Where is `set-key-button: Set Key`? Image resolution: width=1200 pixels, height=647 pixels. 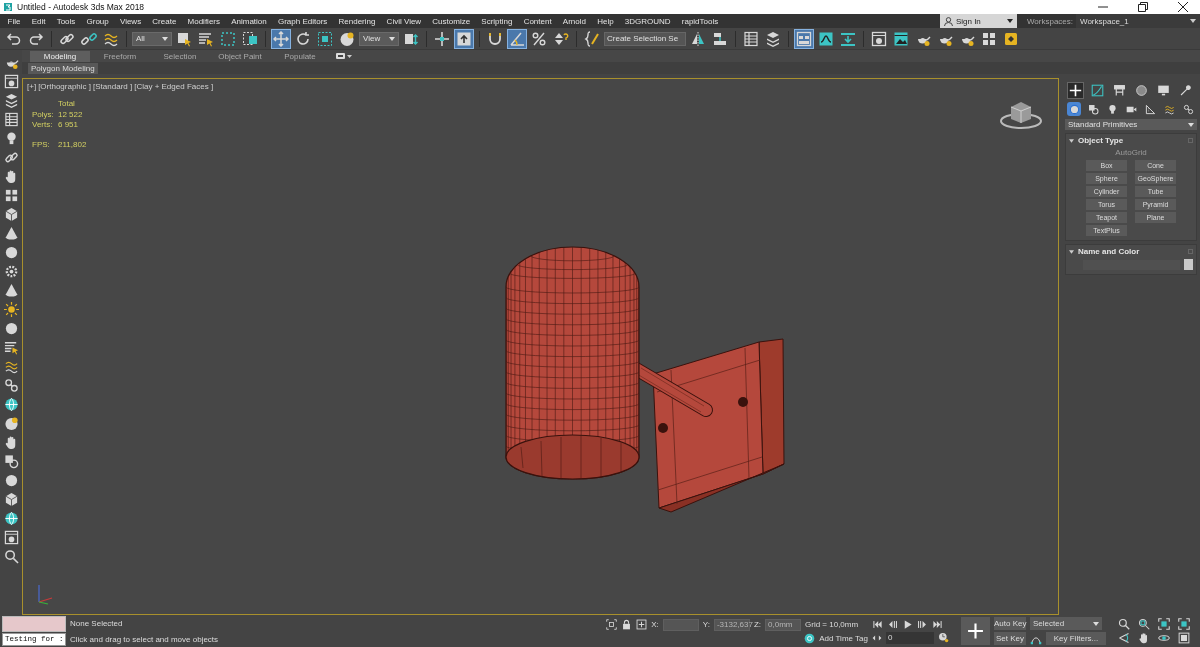
set-key-button: Set Key is located at coordinates (1010, 638).